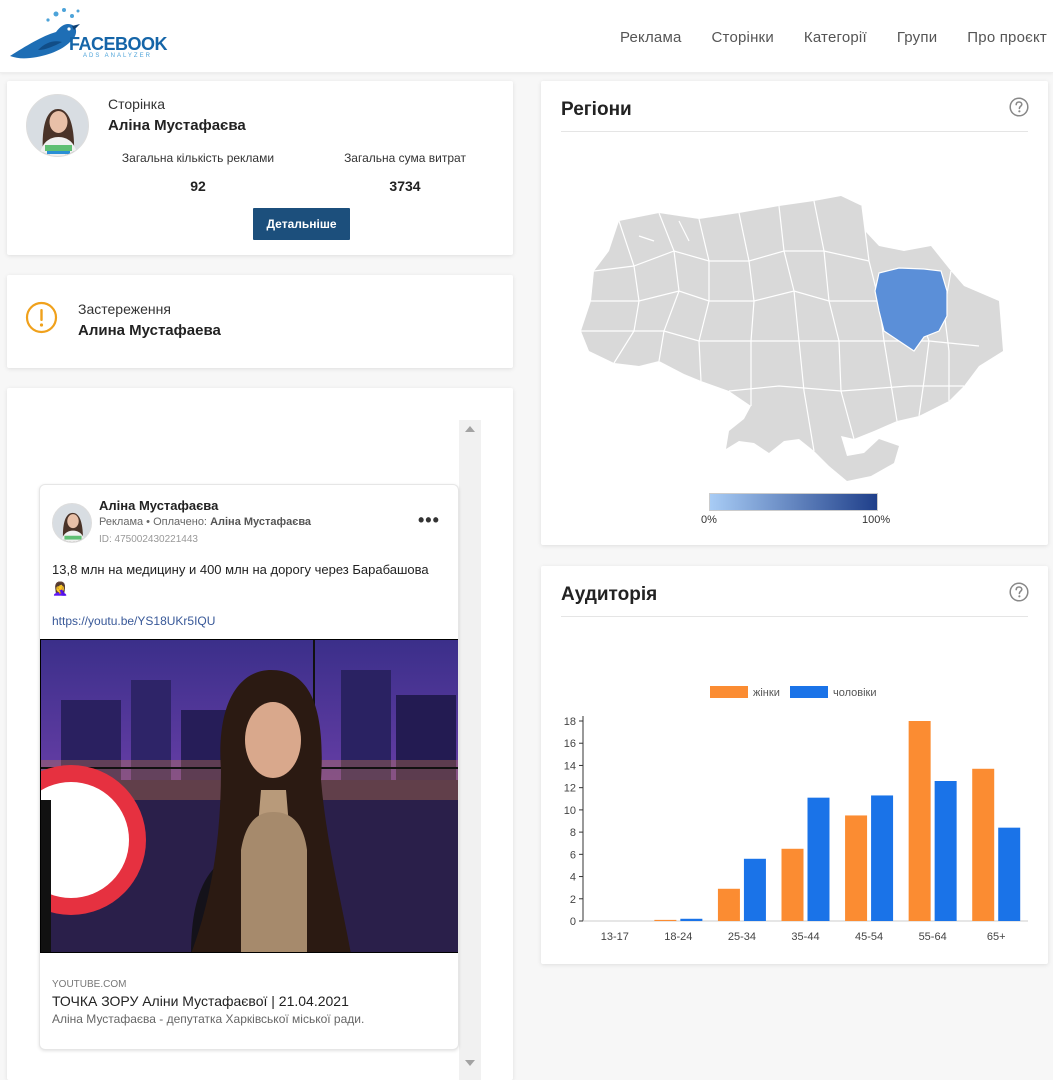 This screenshot has width=1053, height=1080. I want to click on post-id: ID: 475002430221443, so click(148, 539).